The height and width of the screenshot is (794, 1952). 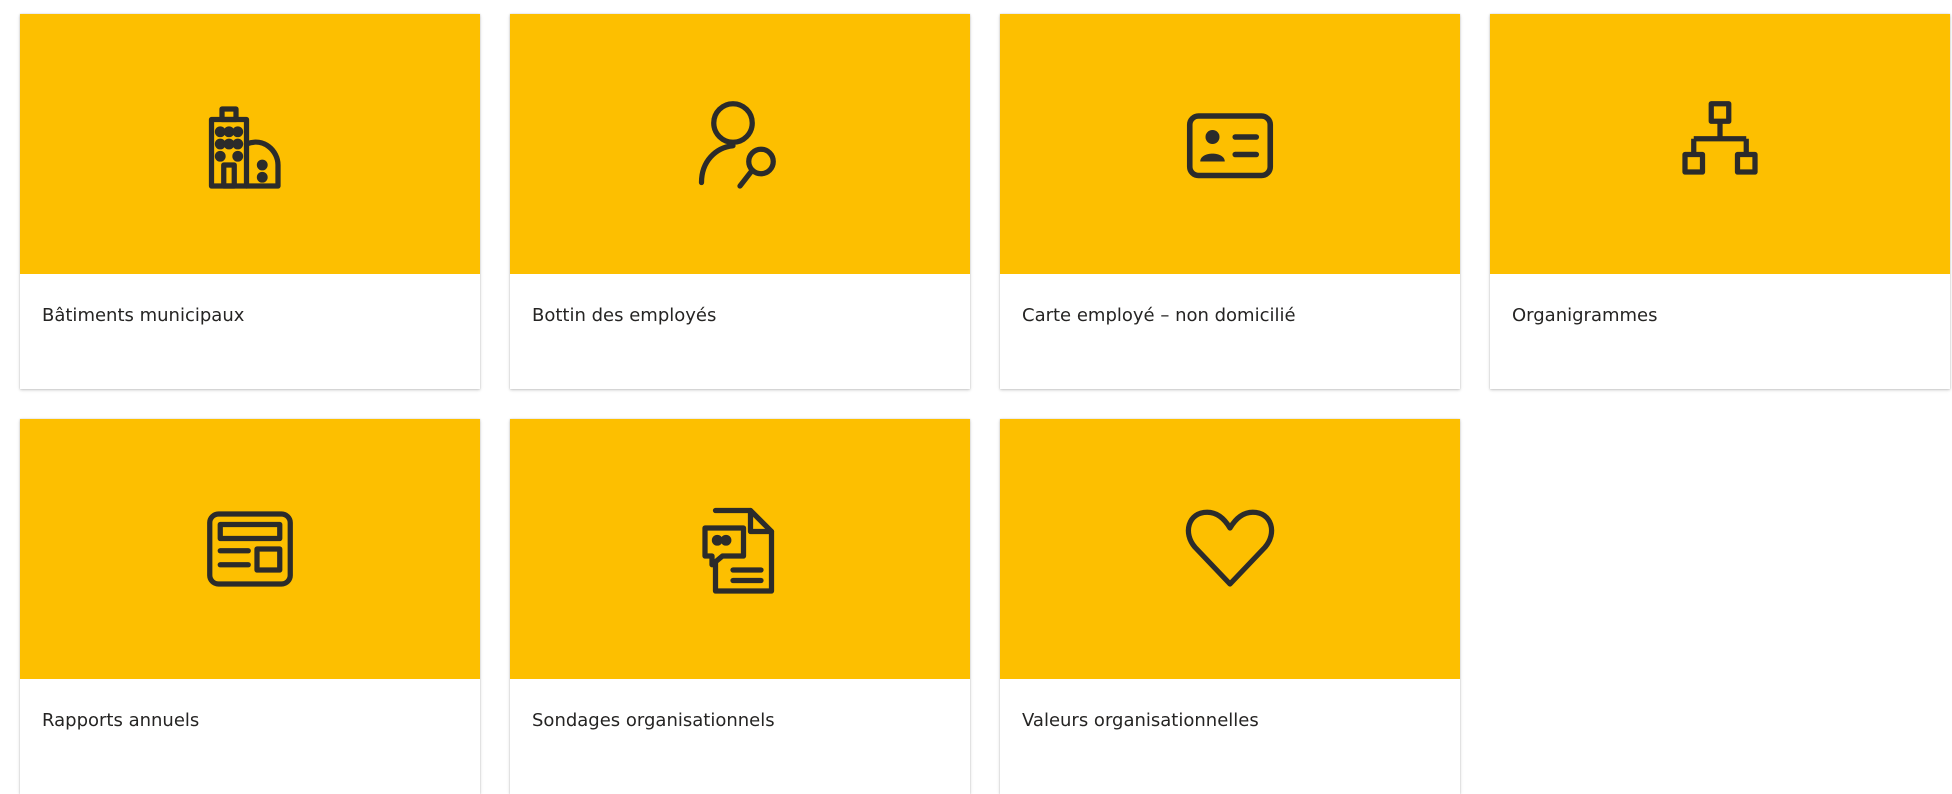 I want to click on news-report-icon, so click(x=250, y=549).